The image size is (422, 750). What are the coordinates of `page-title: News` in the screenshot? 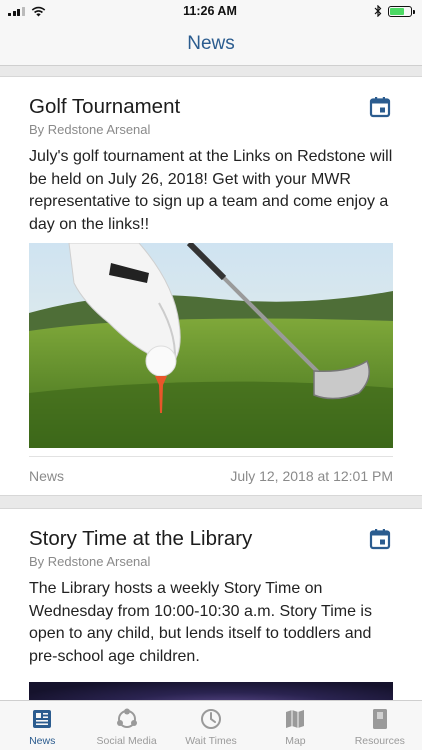 It's located at (211, 43).